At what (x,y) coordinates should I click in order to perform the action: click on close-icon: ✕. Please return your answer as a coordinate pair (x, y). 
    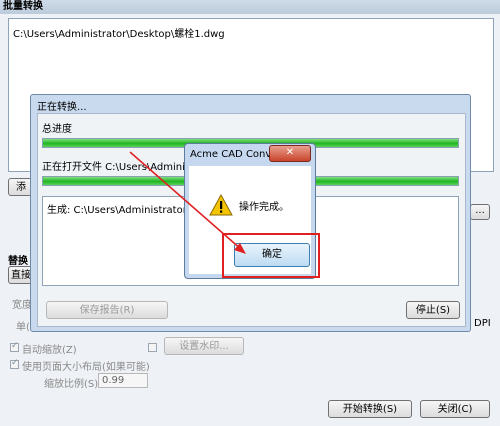
    Looking at the image, I should click on (290, 153).